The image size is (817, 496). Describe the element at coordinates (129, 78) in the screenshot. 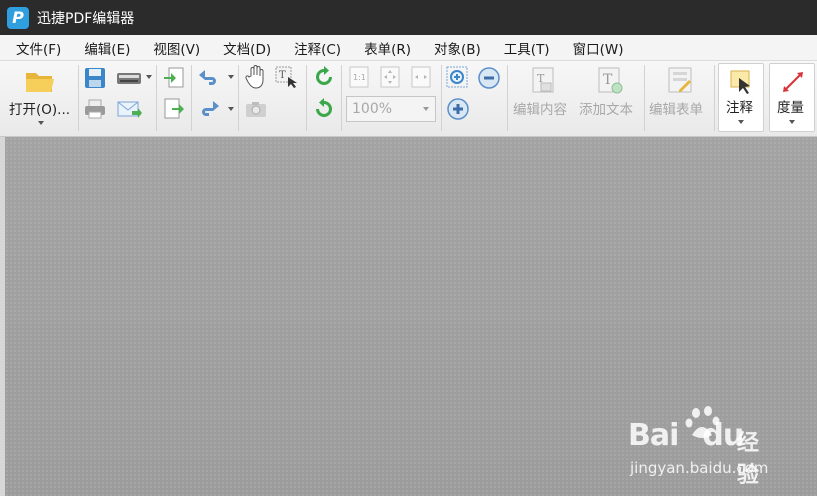

I see `scanner-icon` at that location.